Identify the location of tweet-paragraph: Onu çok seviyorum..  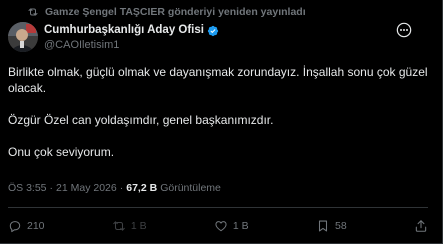
(61, 152).